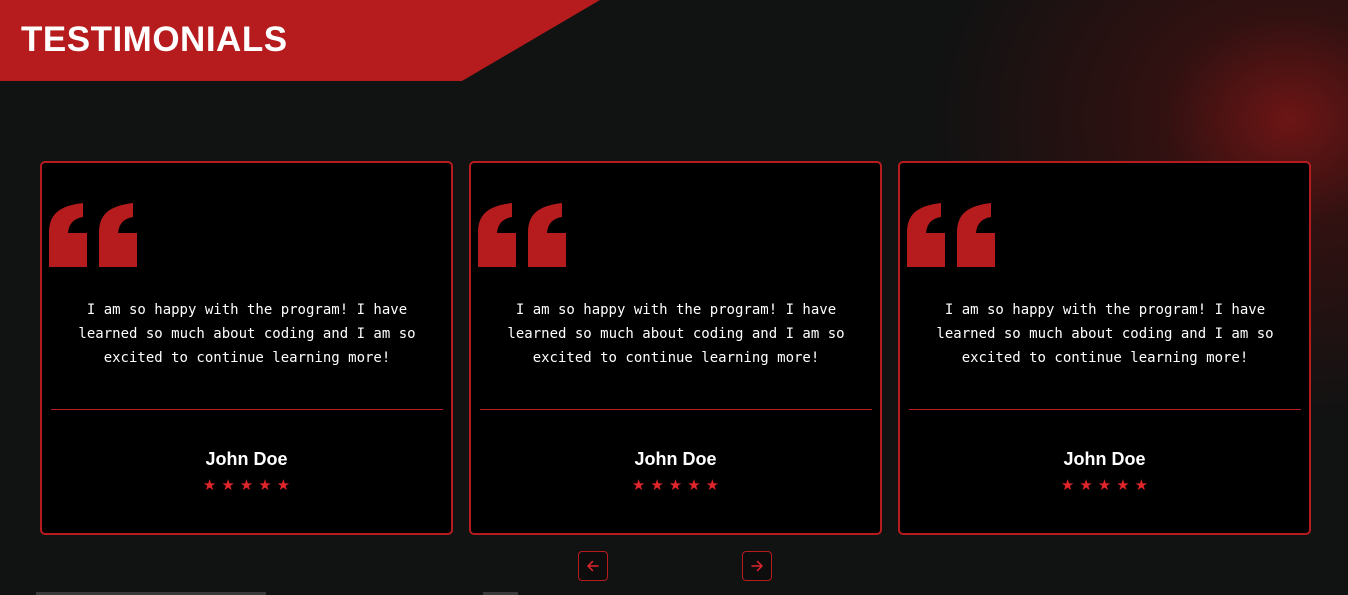  I want to click on next-button, so click(757, 566).